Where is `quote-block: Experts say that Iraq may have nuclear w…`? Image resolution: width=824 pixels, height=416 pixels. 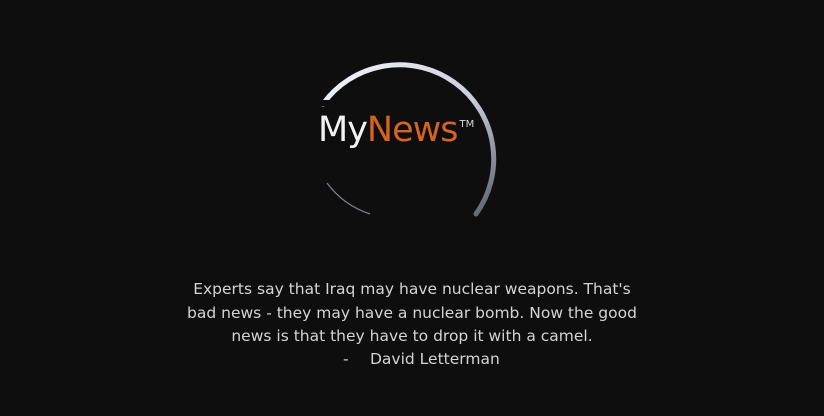 quote-block: Experts say that Iraq may have nuclear w… is located at coordinates (412, 313).